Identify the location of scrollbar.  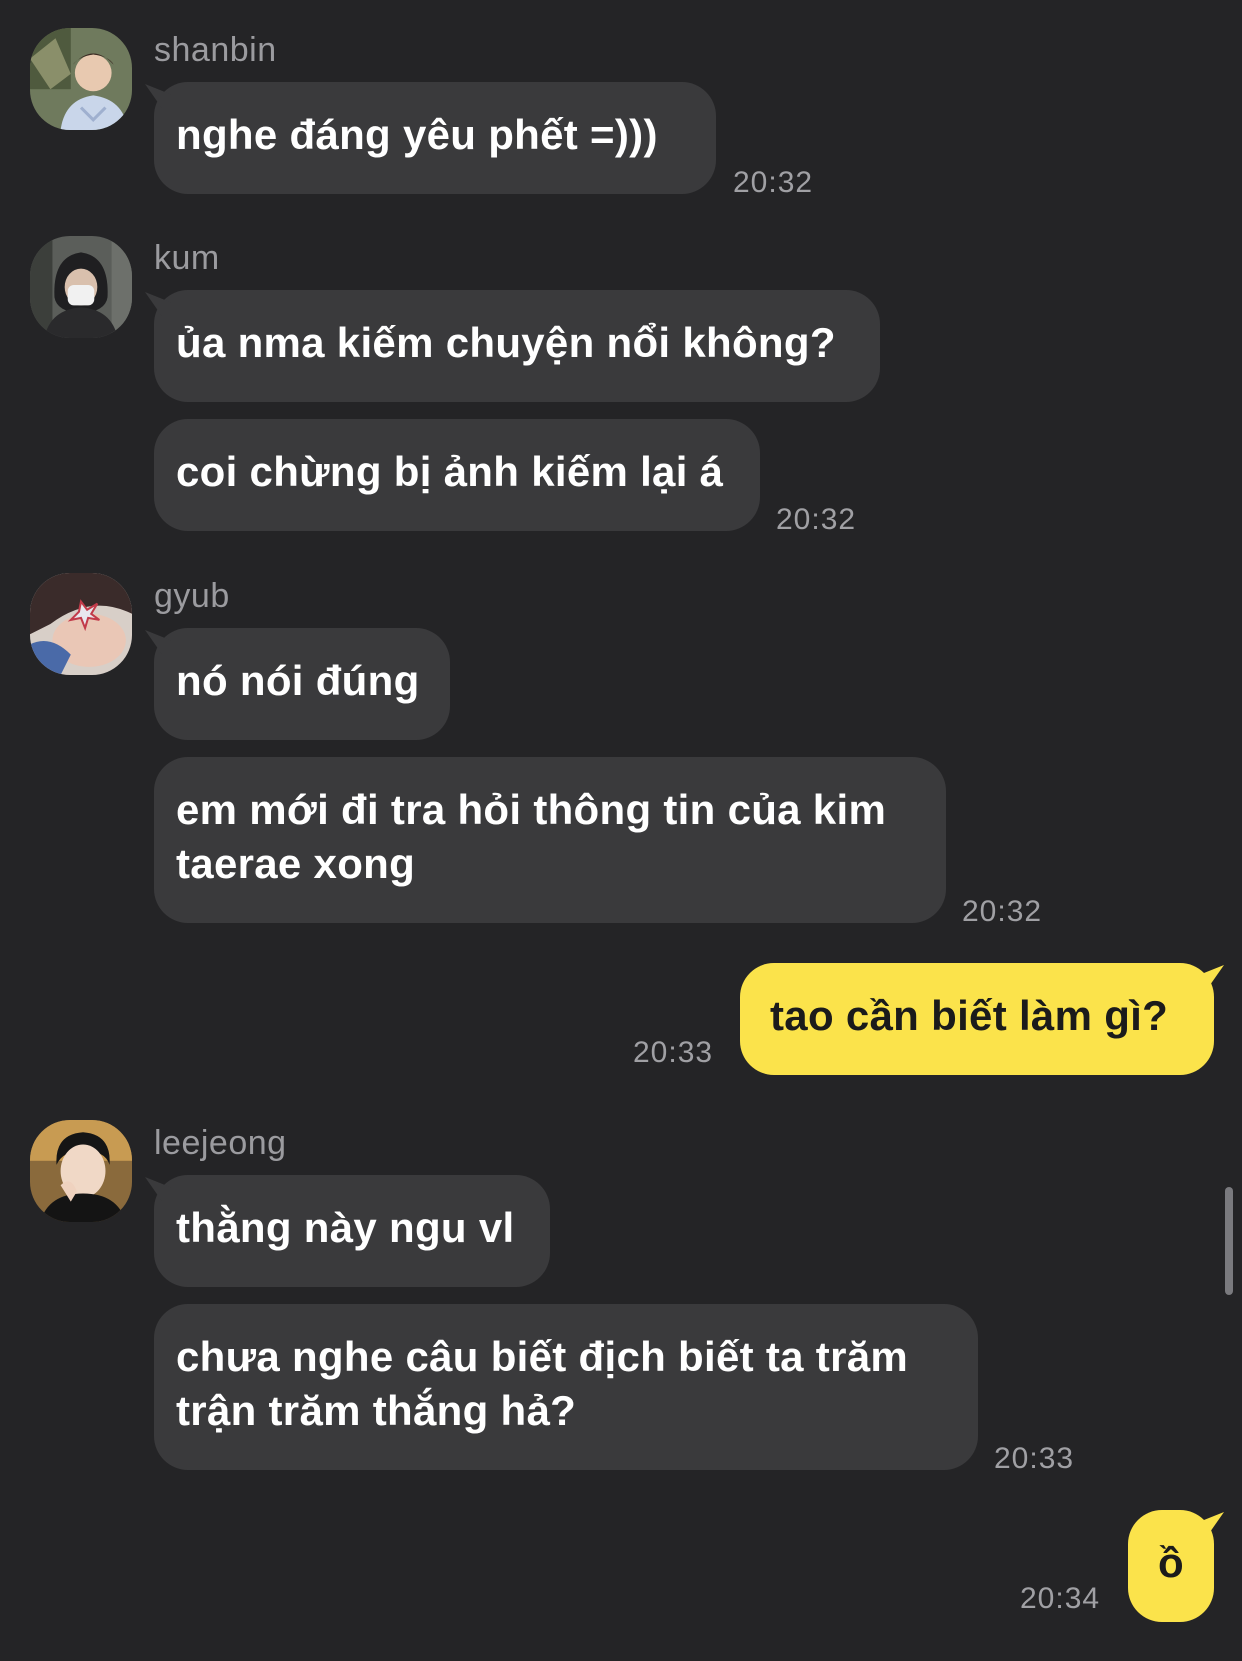
(1229, 1241).